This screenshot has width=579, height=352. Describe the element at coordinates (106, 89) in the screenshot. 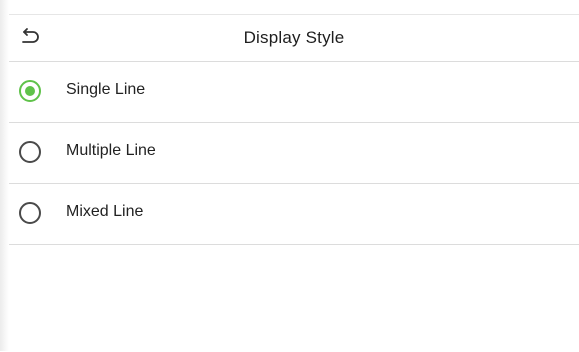

I see `option-label: Single Line` at that location.